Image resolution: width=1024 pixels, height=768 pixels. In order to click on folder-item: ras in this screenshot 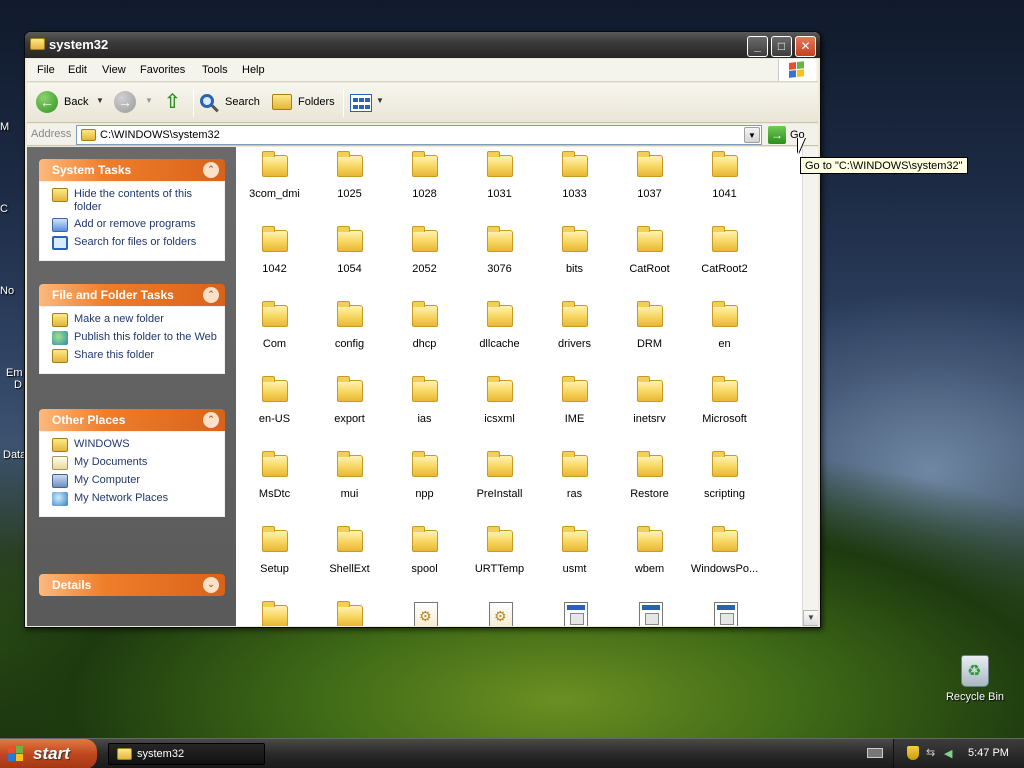, I will do `click(574, 478)`.